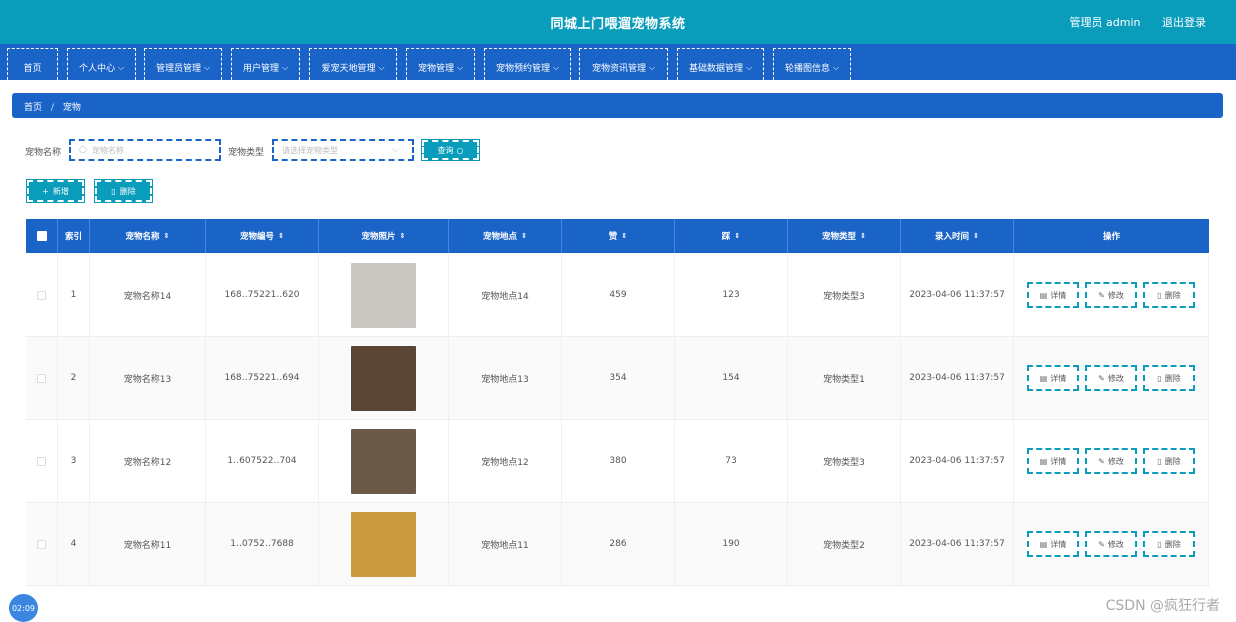  I want to click on nav-item-admin: 管理员管理 ⌵, so click(183, 64).